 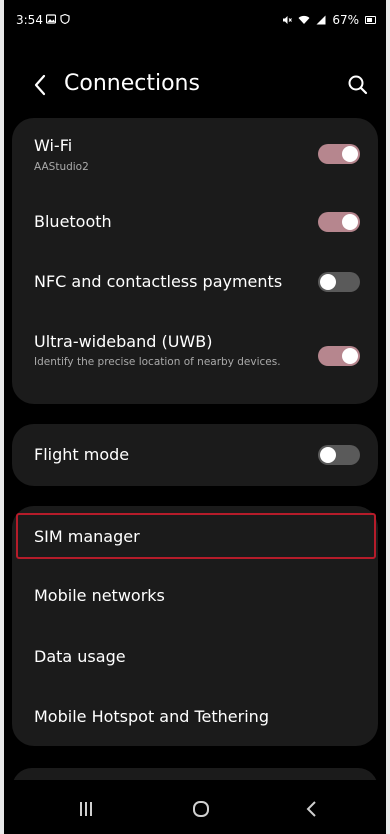 I want to click on app-header: Connections, so click(x=195, y=85).